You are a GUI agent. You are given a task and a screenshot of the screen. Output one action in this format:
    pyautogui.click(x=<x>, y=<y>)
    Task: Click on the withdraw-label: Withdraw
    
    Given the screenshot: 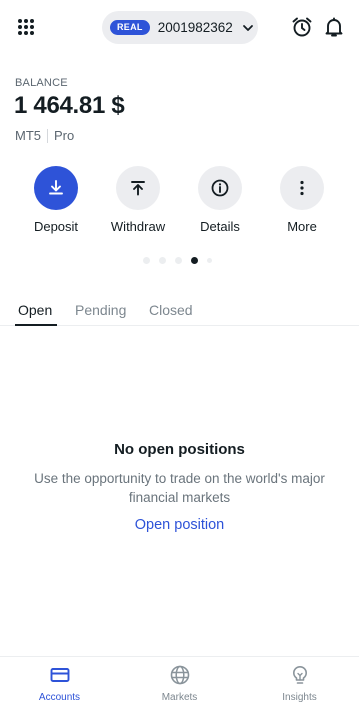 What is the action you would take?
    pyautogui.click(x=138, y=226)
    